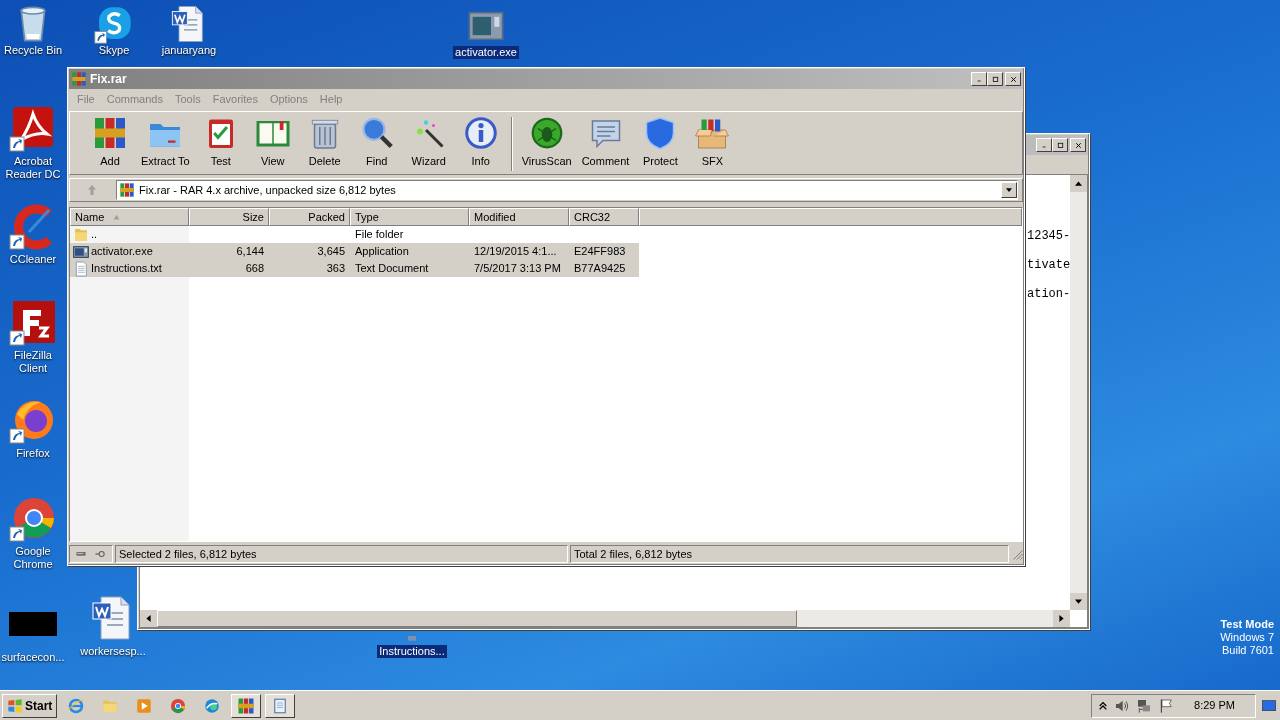  Describe the element at coordinates (165, 142) in the screenshot. I see `toolbar-button: Extract To` at that location.